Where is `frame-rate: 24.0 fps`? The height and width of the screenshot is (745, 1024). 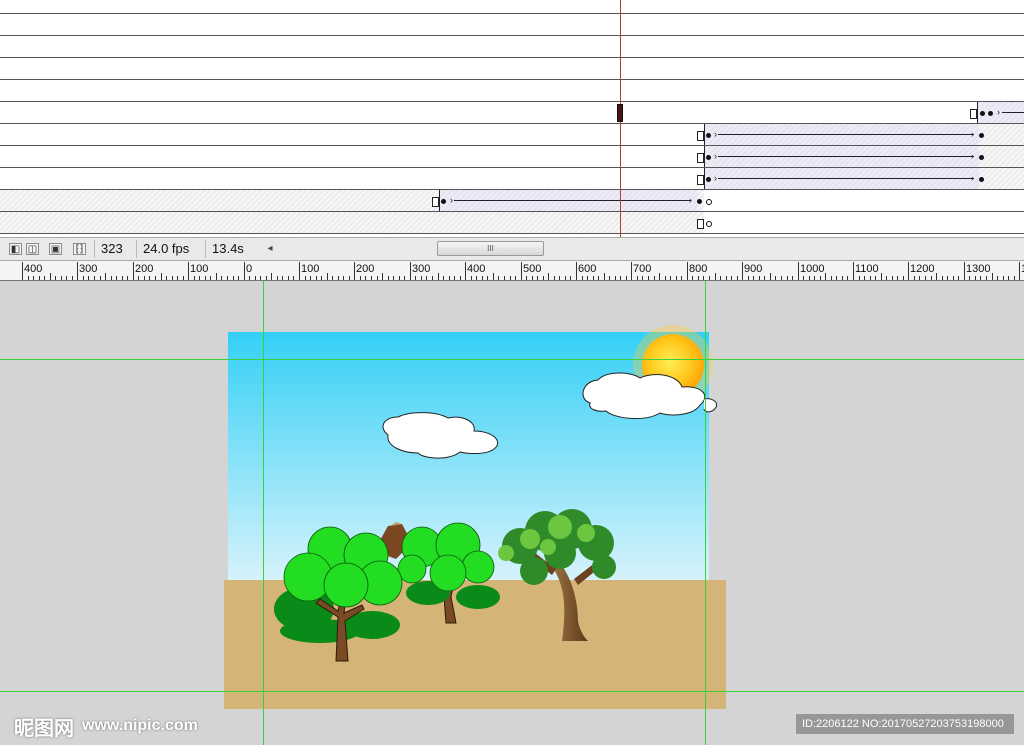 frame-rate: 24.0 fps is located at coordinates (169, 249).